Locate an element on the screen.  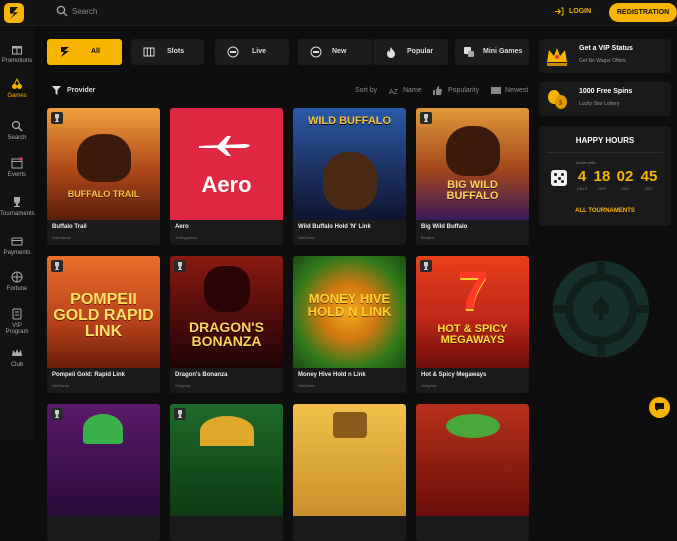
search-input: Search is located at coordinates (84, 11).